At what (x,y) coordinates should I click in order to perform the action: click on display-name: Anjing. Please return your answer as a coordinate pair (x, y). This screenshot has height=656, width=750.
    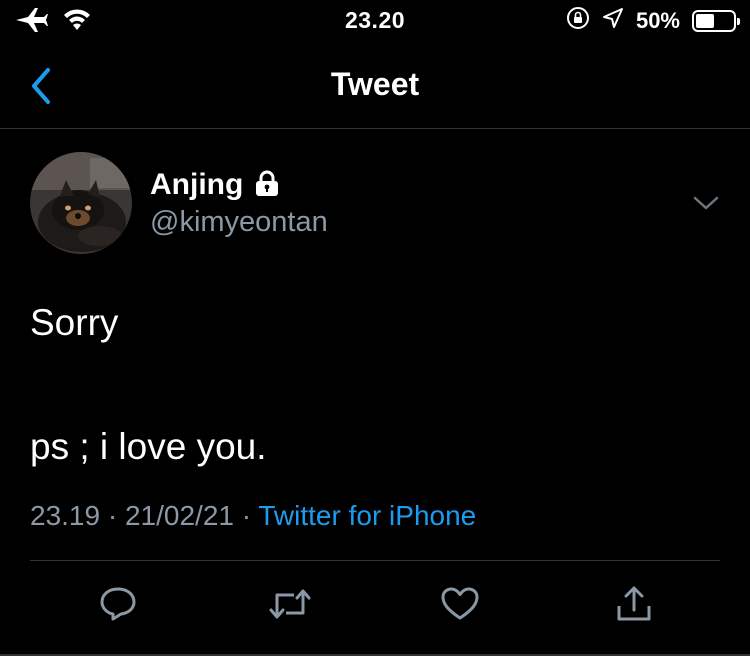
    Looking at the image, I should click on (196, 185).